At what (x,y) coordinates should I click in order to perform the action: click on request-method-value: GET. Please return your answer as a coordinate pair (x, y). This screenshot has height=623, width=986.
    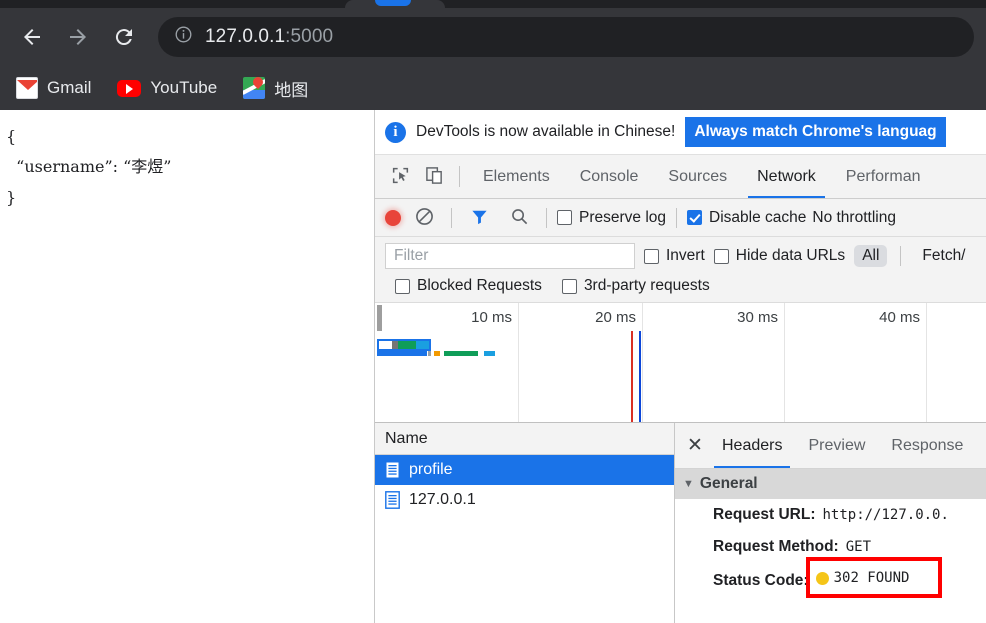
    Looking at the image, I should click on (858, 547).